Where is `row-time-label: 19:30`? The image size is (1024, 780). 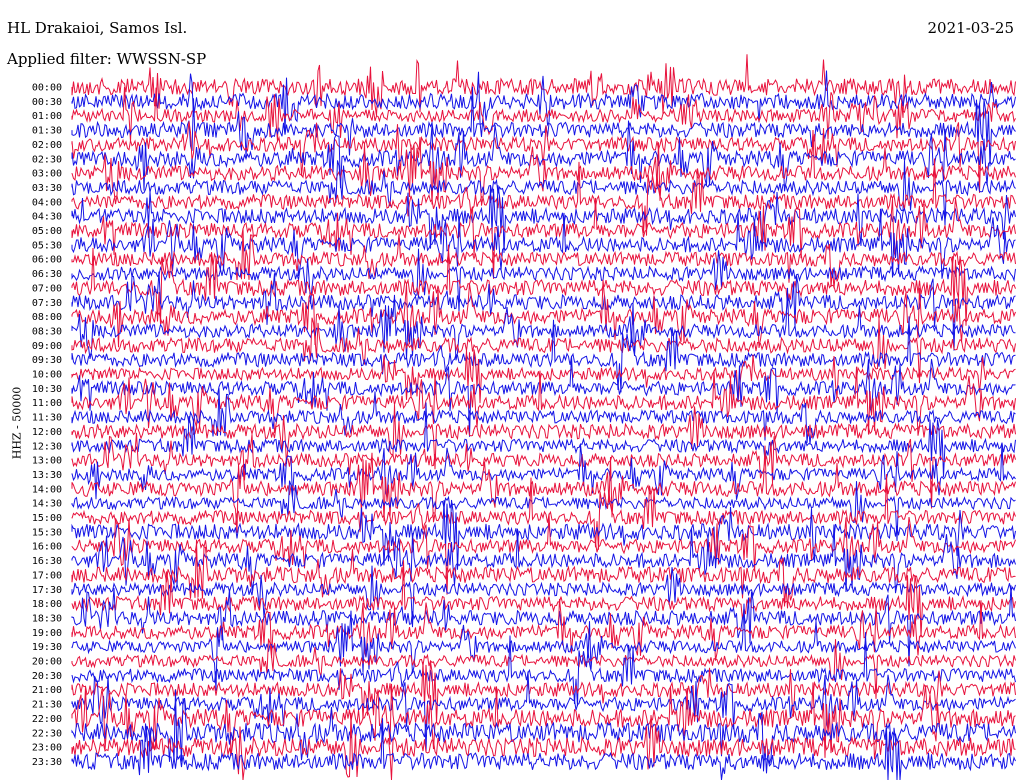 row-time-label: 19:30 is located at coordinates (47, 647).